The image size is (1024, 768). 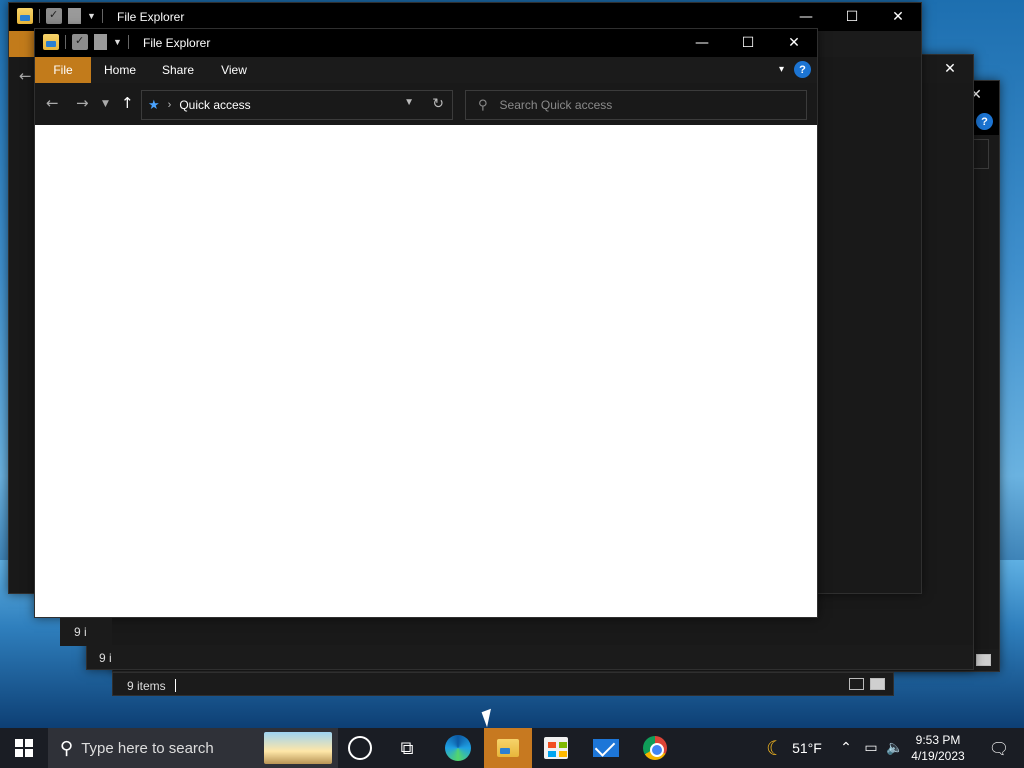 What do you see at coordinates (82, 103) in the screenshot?
I see `forward-button: →` at bounding box center [82, 103].